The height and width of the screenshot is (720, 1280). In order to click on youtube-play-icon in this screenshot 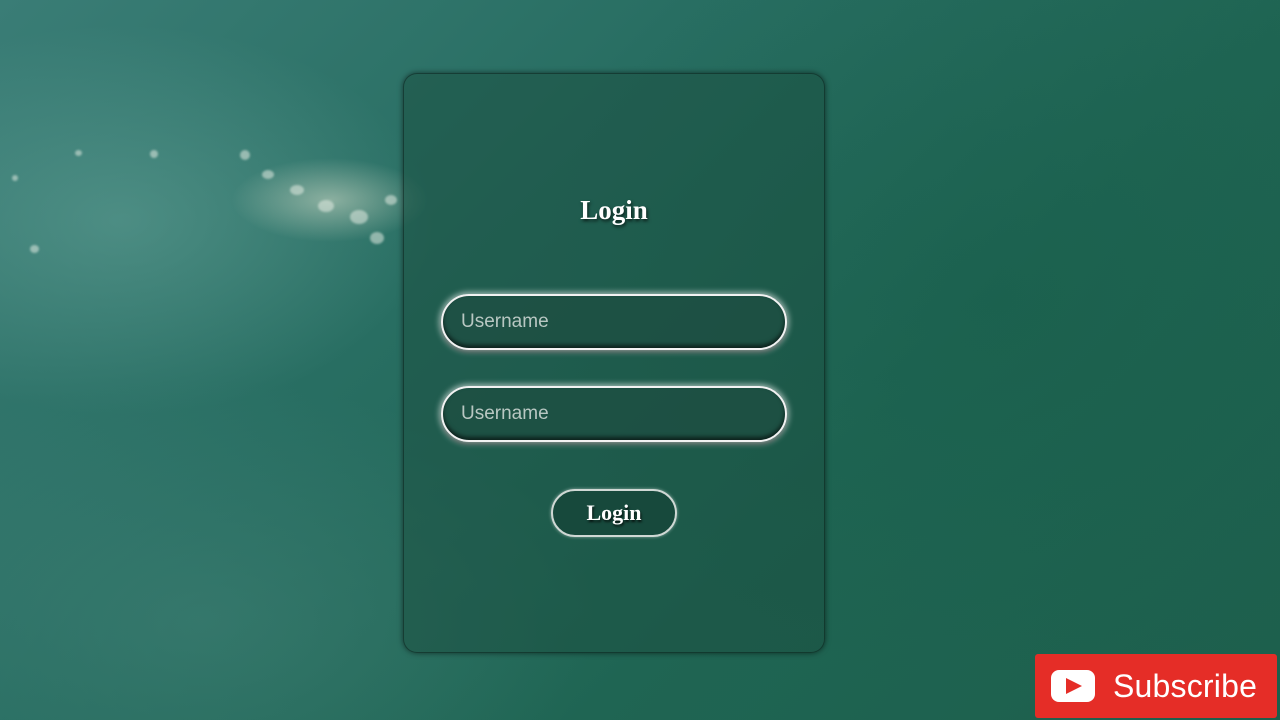, I will do `click(1073, 686)`.